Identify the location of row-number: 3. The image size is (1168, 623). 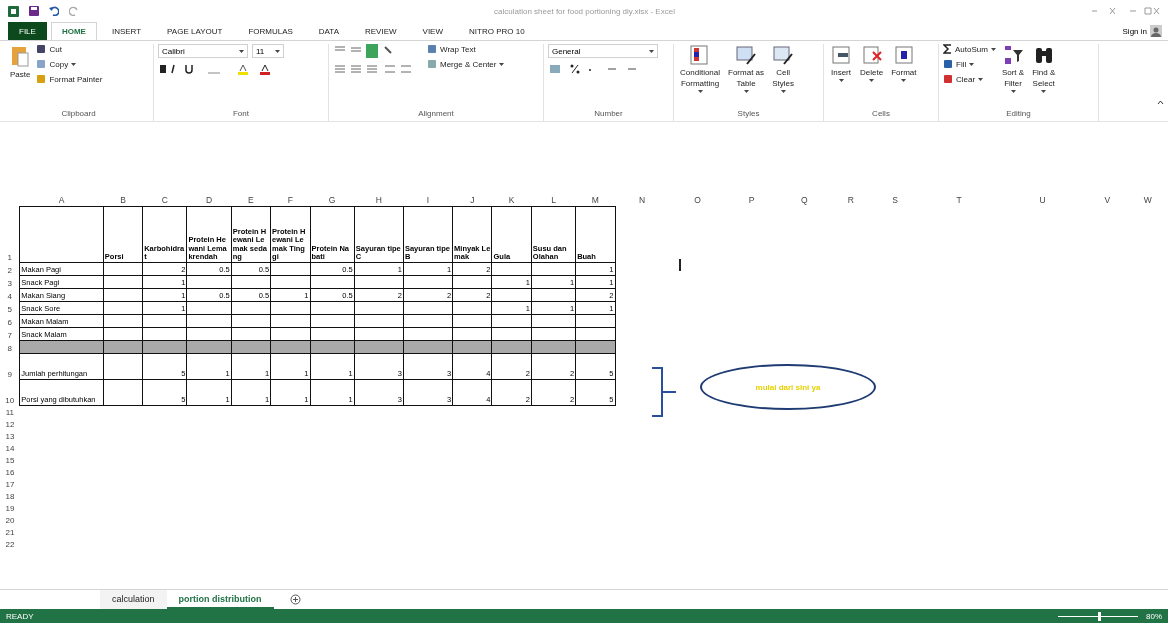
(10, 282).